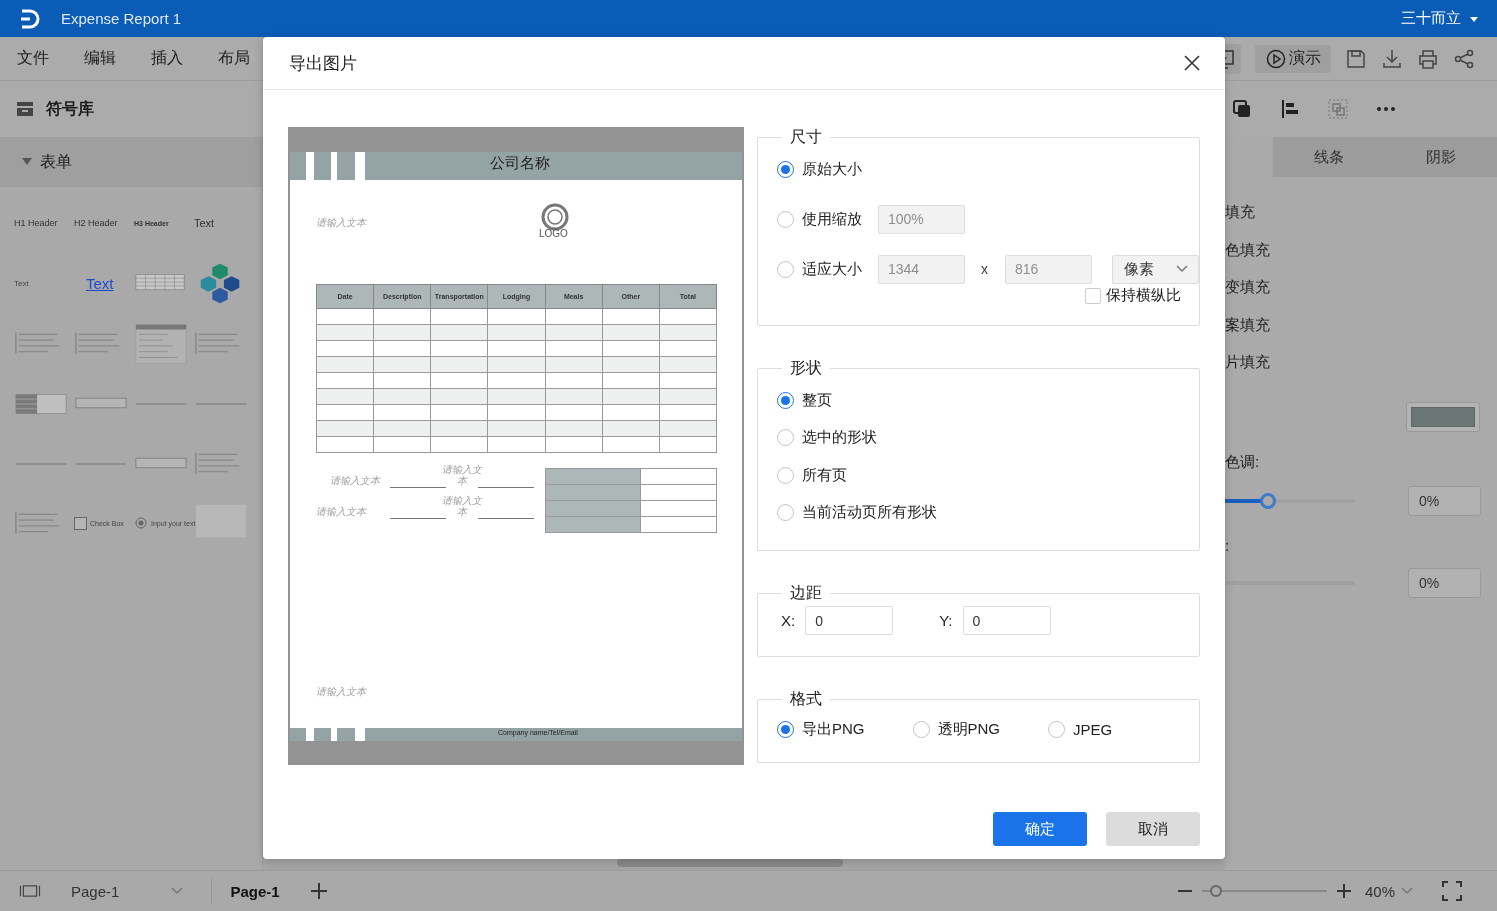 The width and height of the screenshot is (1497, 911). I want to click on unit-value: 像素, so click(1139, 269).